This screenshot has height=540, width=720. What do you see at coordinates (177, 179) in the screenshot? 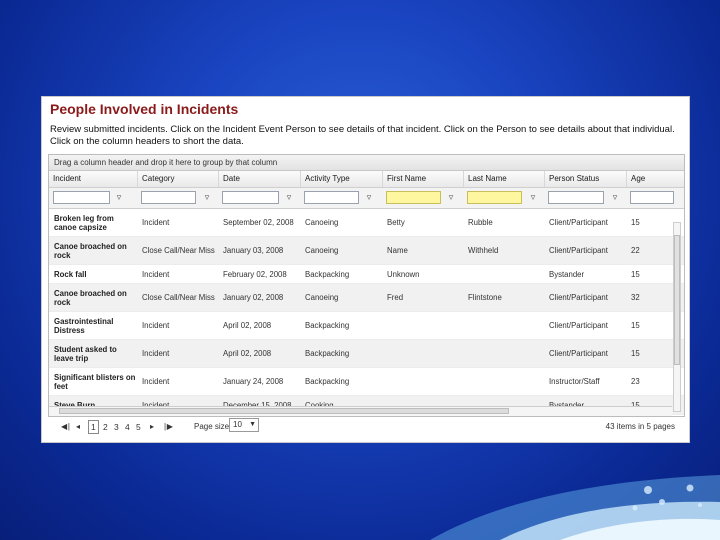
I see `column-header-category: Category` at bounding box center [177, 179].